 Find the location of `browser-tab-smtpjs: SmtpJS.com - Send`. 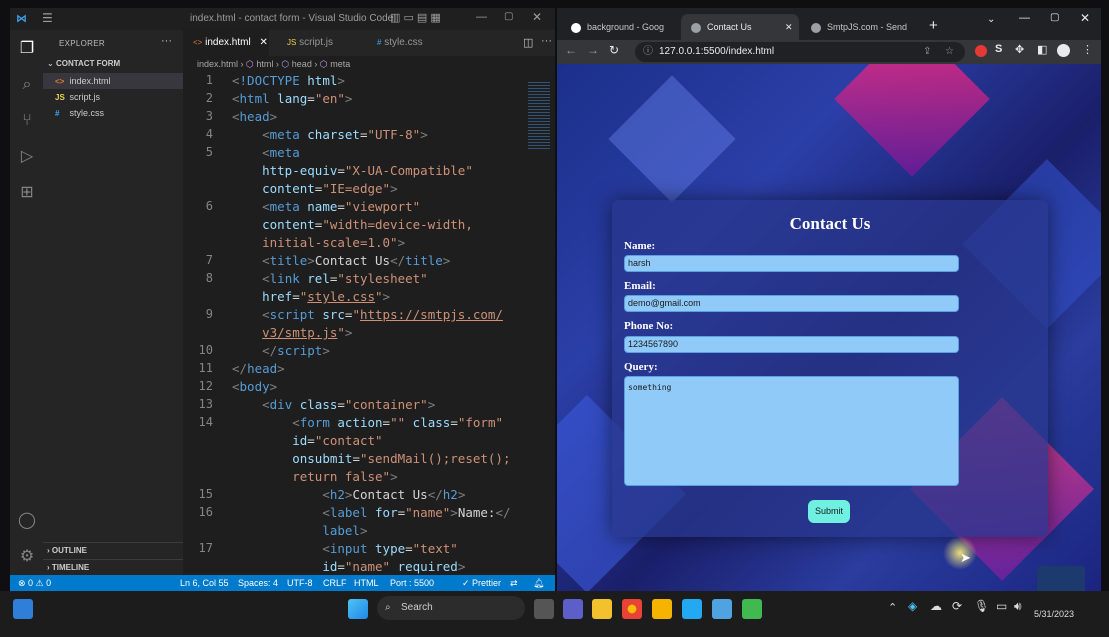

browser-tab-smtpjs: SmtpJS.com - Send is located at coordinates (860, 27).